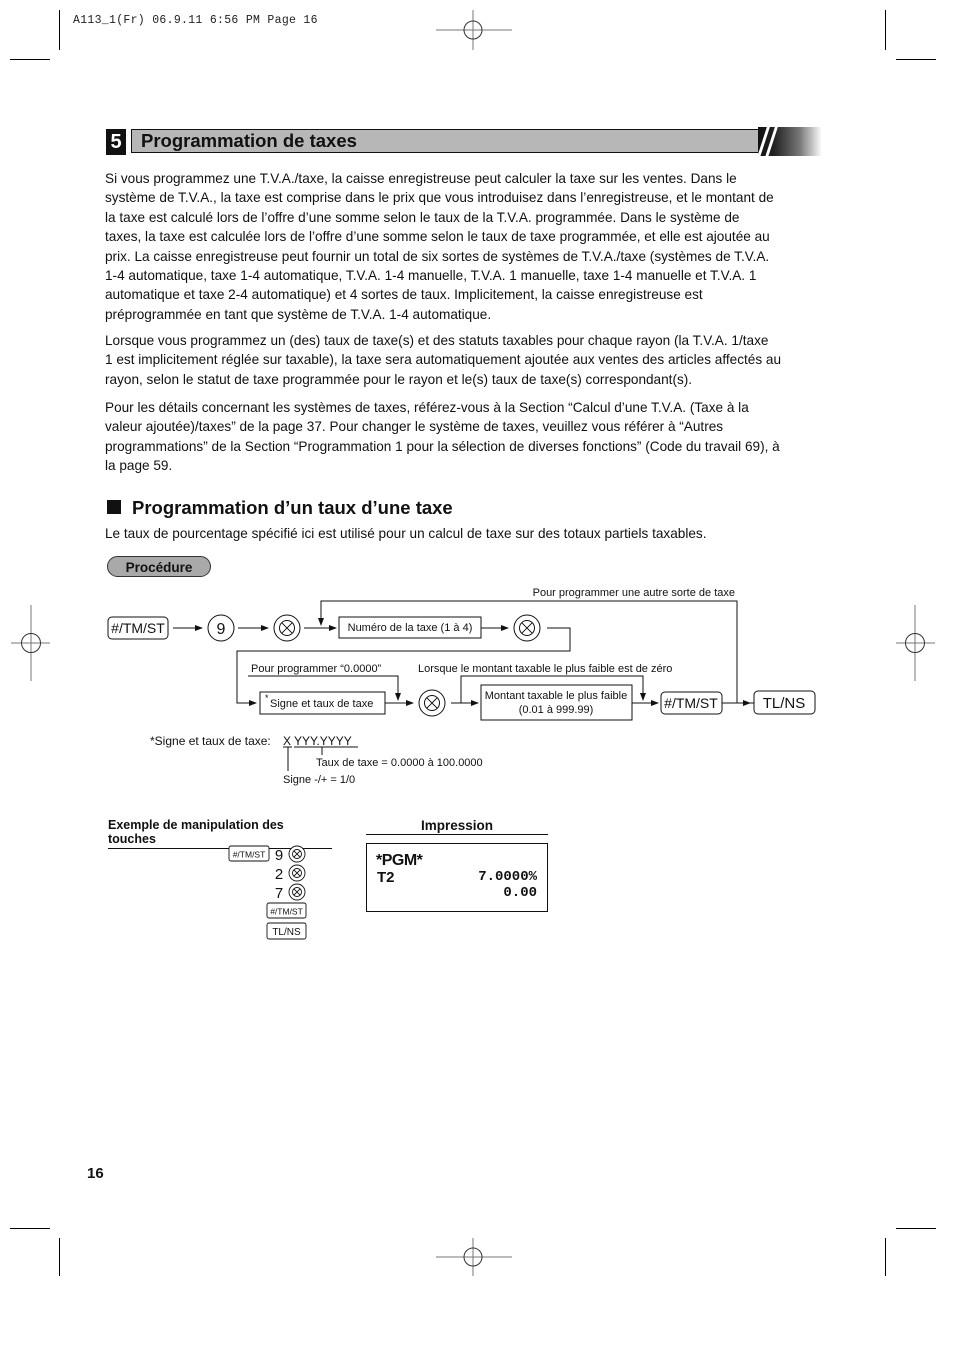  I want to click on multiply-key-3-icon, so click(432, 703).